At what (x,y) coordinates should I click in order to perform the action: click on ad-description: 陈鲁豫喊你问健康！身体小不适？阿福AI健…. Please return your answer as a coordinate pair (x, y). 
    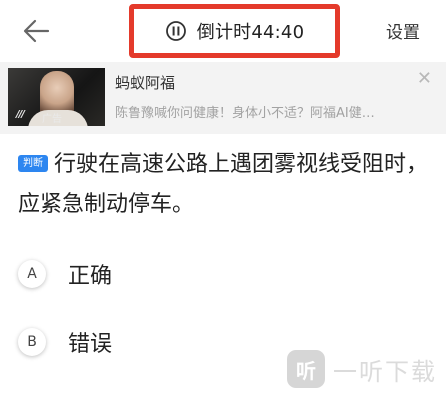
    Looking at the image, I should click on (265, 111).